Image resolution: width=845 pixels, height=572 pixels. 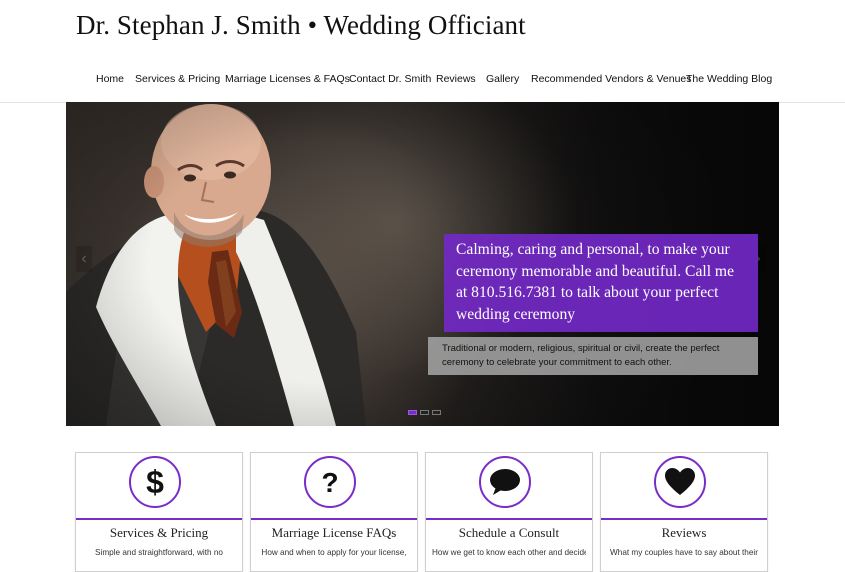 I want to click on nav-home: Home, so click(x=110, y=79).